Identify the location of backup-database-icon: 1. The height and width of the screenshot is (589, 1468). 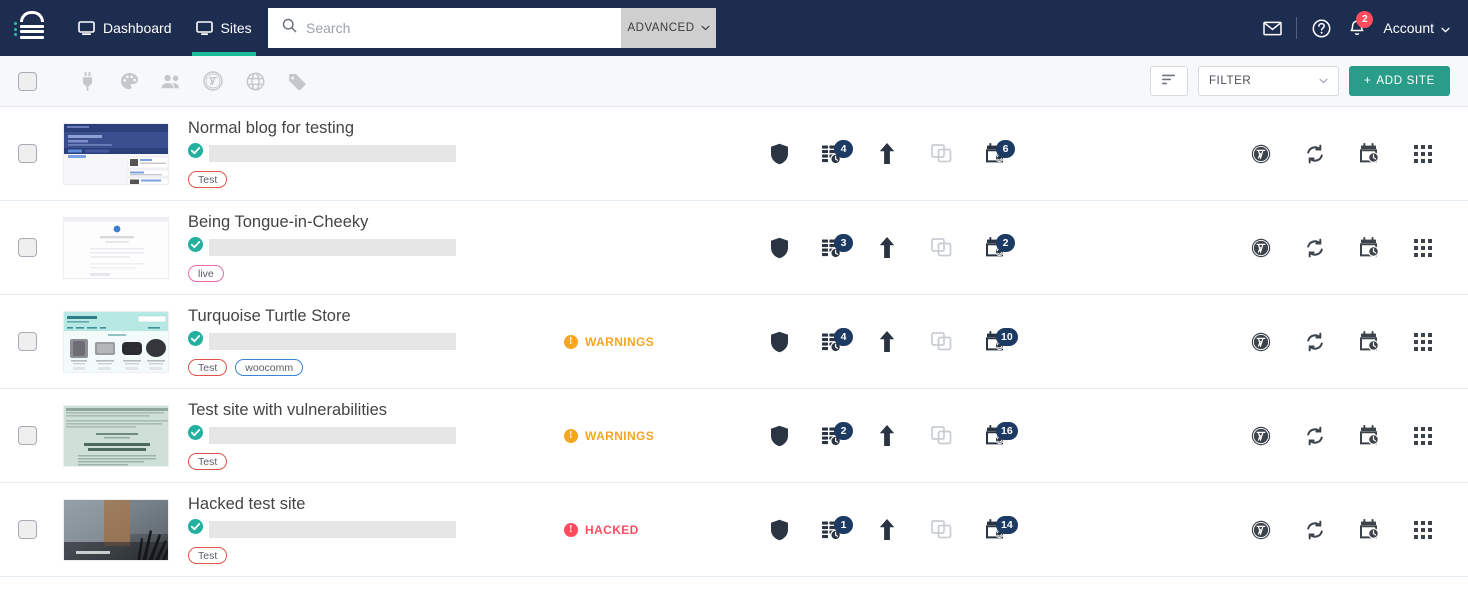
(833, 530).